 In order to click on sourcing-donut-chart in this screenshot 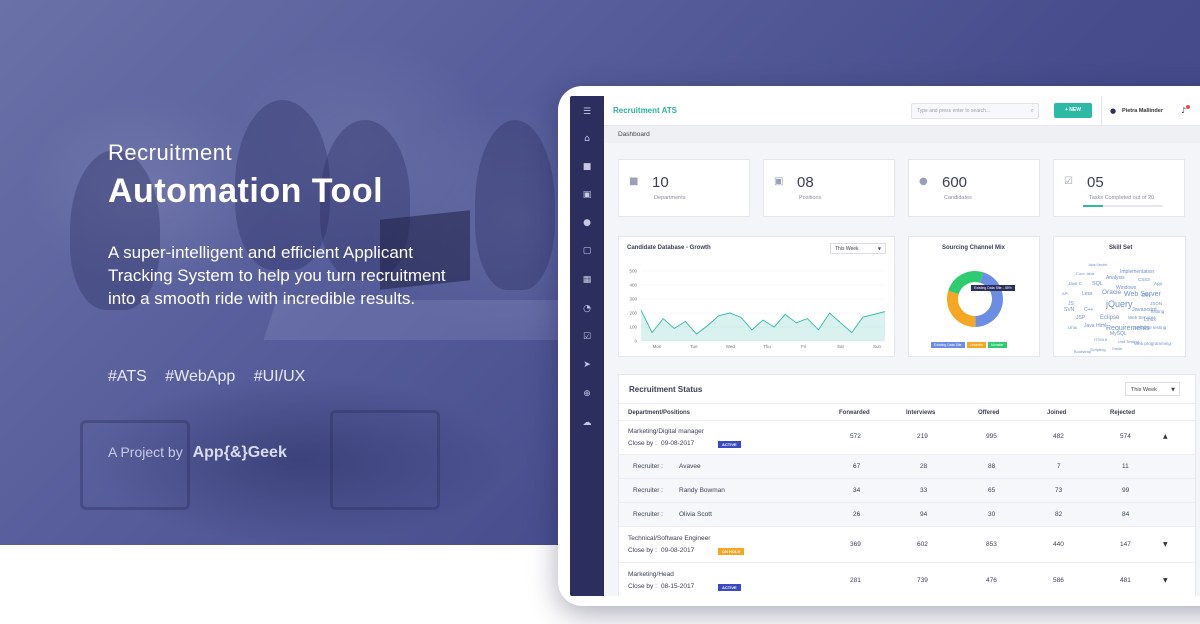, I will do `click(975, 299)`.